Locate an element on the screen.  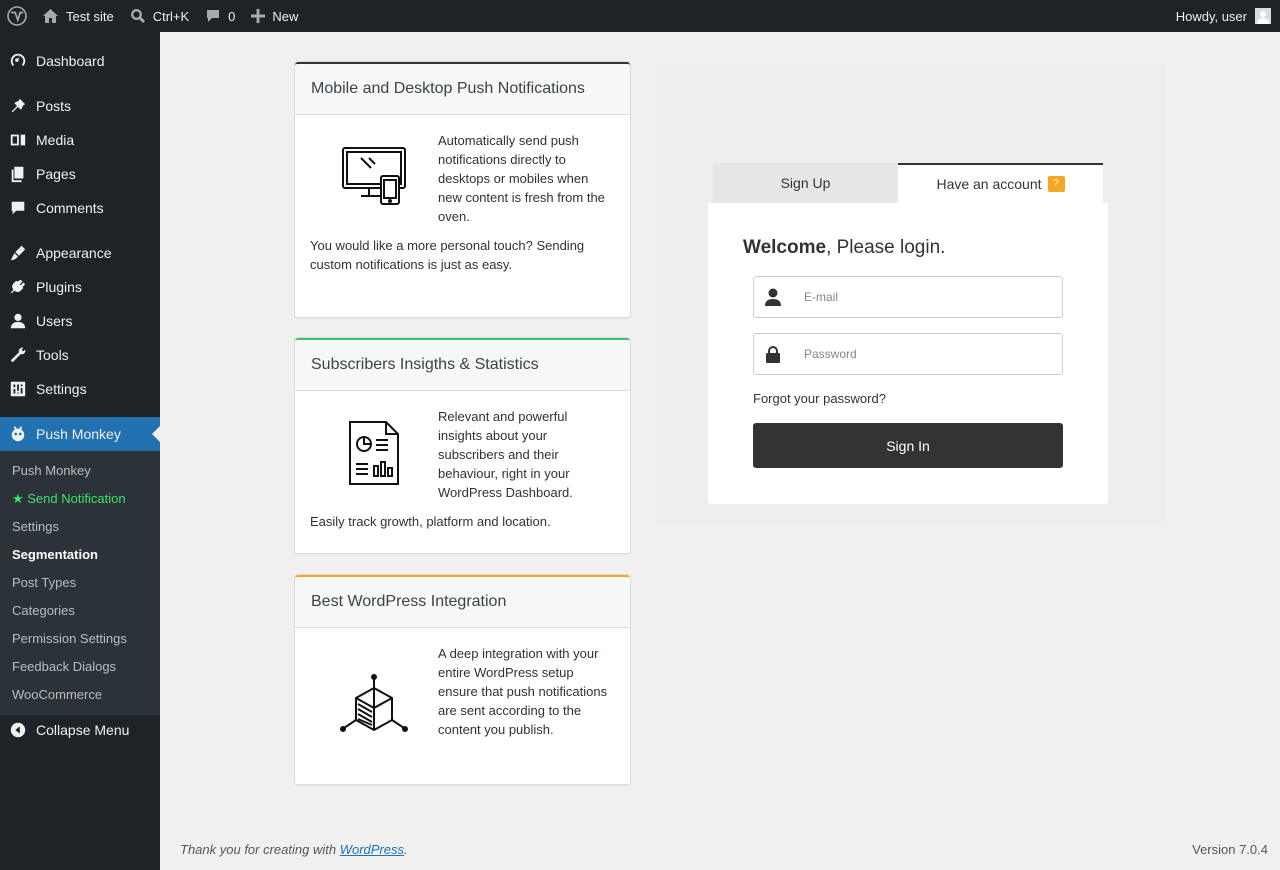
new-content-menu: New is located at coordinates (274, 16).